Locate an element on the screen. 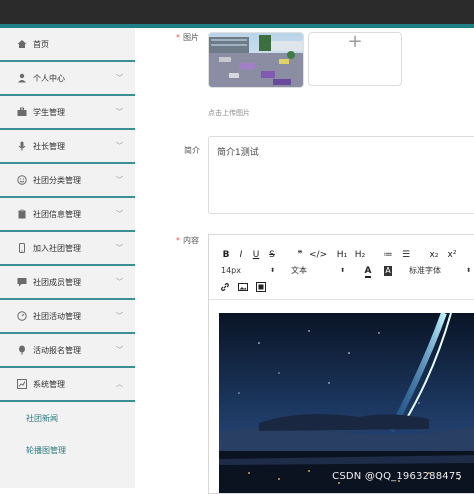 Image resolution: width=474 pixels, height=494 pixels. font-size-select: 14px ⬍ is located at coordinates (248, 271).